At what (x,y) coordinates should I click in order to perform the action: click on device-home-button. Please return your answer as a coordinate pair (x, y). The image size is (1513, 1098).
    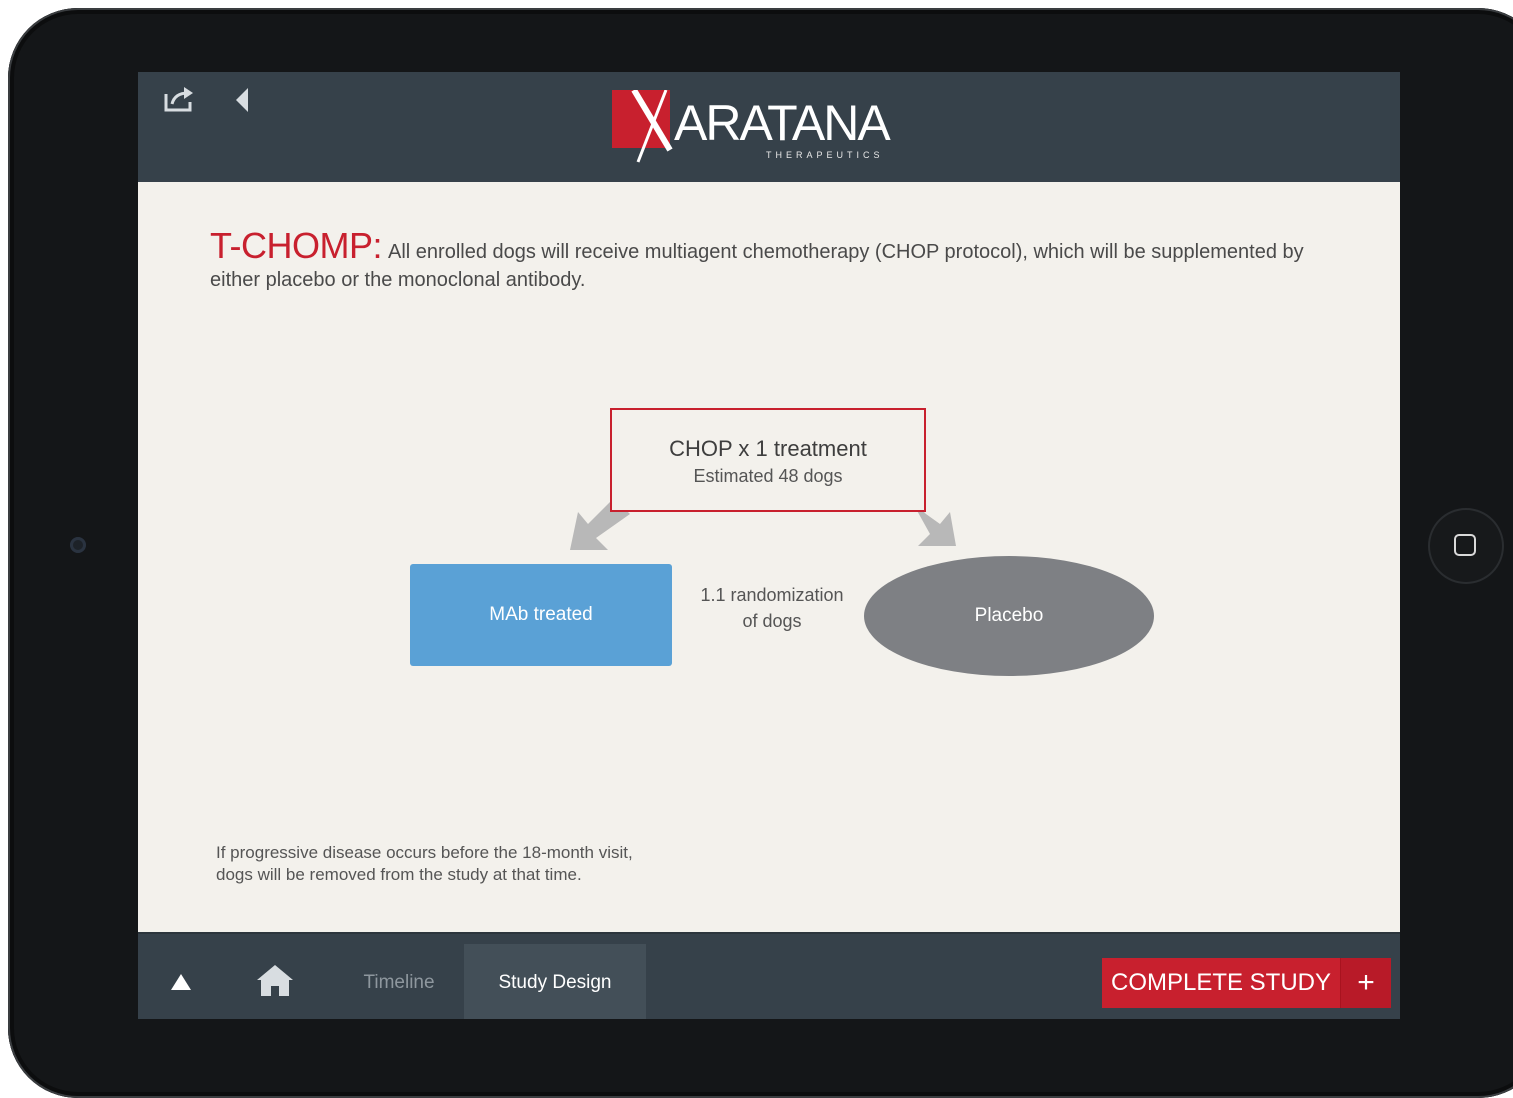
    Looking at the image, I should click on (1466, 546).